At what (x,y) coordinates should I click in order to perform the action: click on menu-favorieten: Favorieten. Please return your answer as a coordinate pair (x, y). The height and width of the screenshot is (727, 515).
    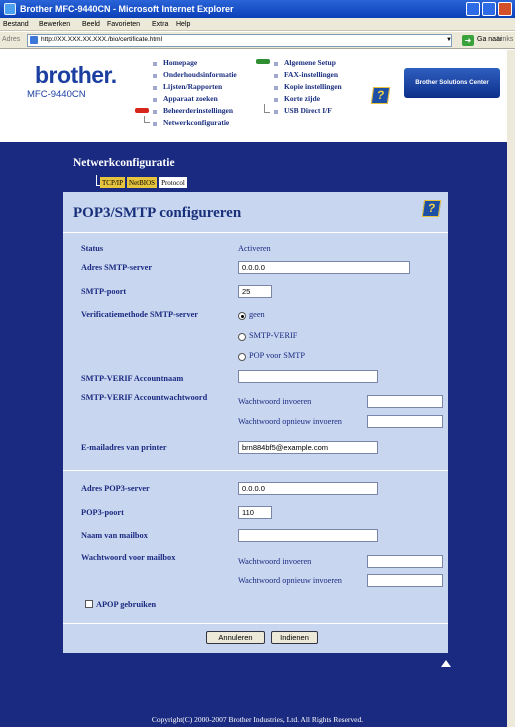
    Looking at the image, I should click on (123, 24).